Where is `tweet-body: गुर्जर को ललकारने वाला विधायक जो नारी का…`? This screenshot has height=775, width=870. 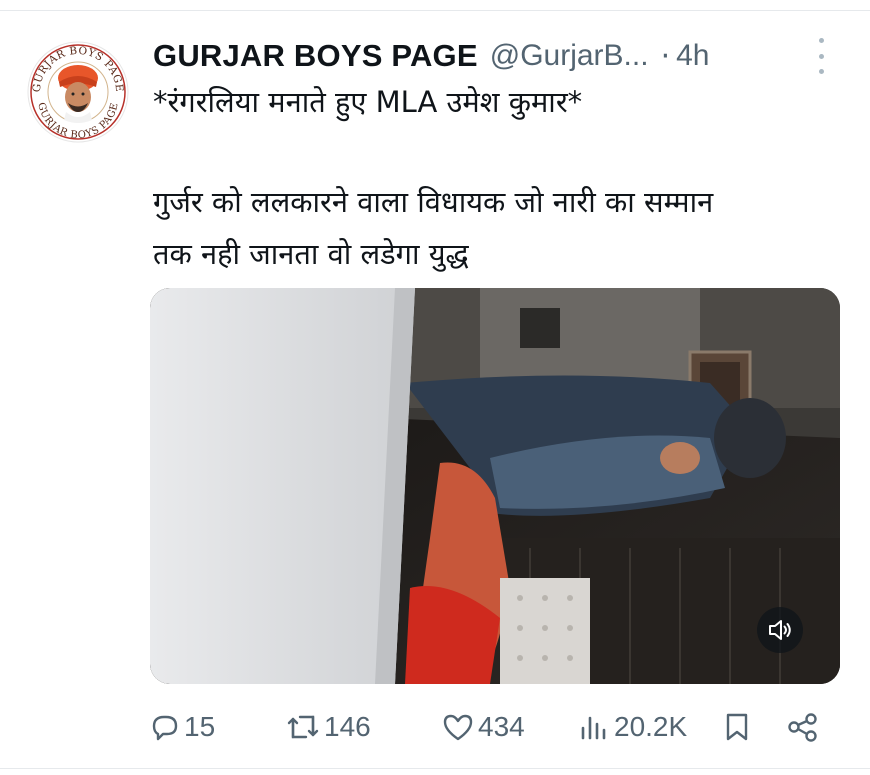
tweet-body: गुर्जर को ललकारने वाला विधायक जो नारी का… is located at coordinates (503, 228).